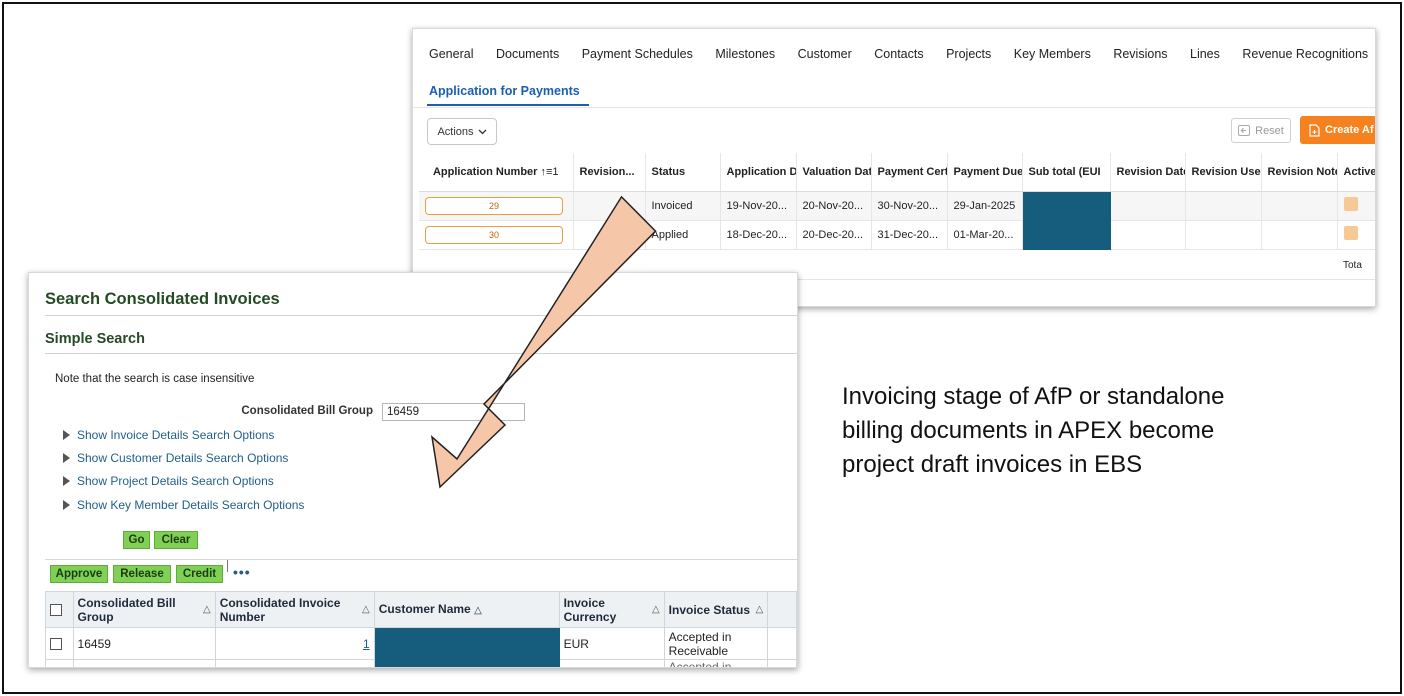 Image resolution: width=1404 pixels, height=696 pixels. What do you see at coordinates (199, 574) in the screenshot?
I see `credit-button: Credit` at bounding box center [199, 574].